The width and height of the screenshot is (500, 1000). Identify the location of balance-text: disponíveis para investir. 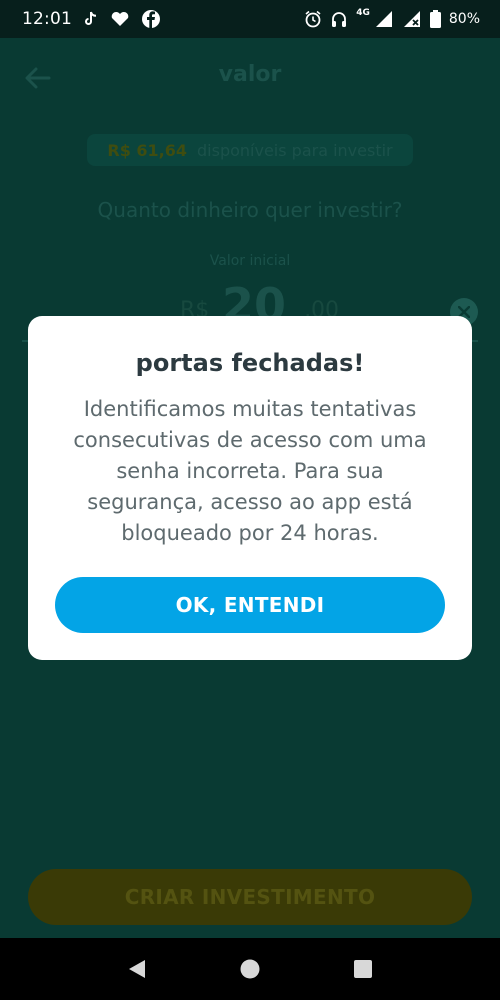
(295, 150).